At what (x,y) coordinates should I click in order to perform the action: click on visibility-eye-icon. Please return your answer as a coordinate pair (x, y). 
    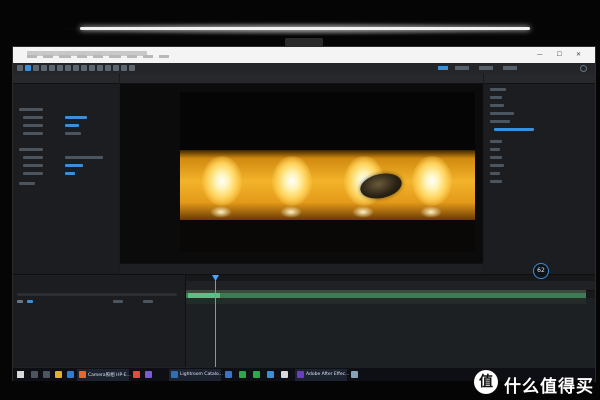
    Looking at the image, I should click on (20, 301).